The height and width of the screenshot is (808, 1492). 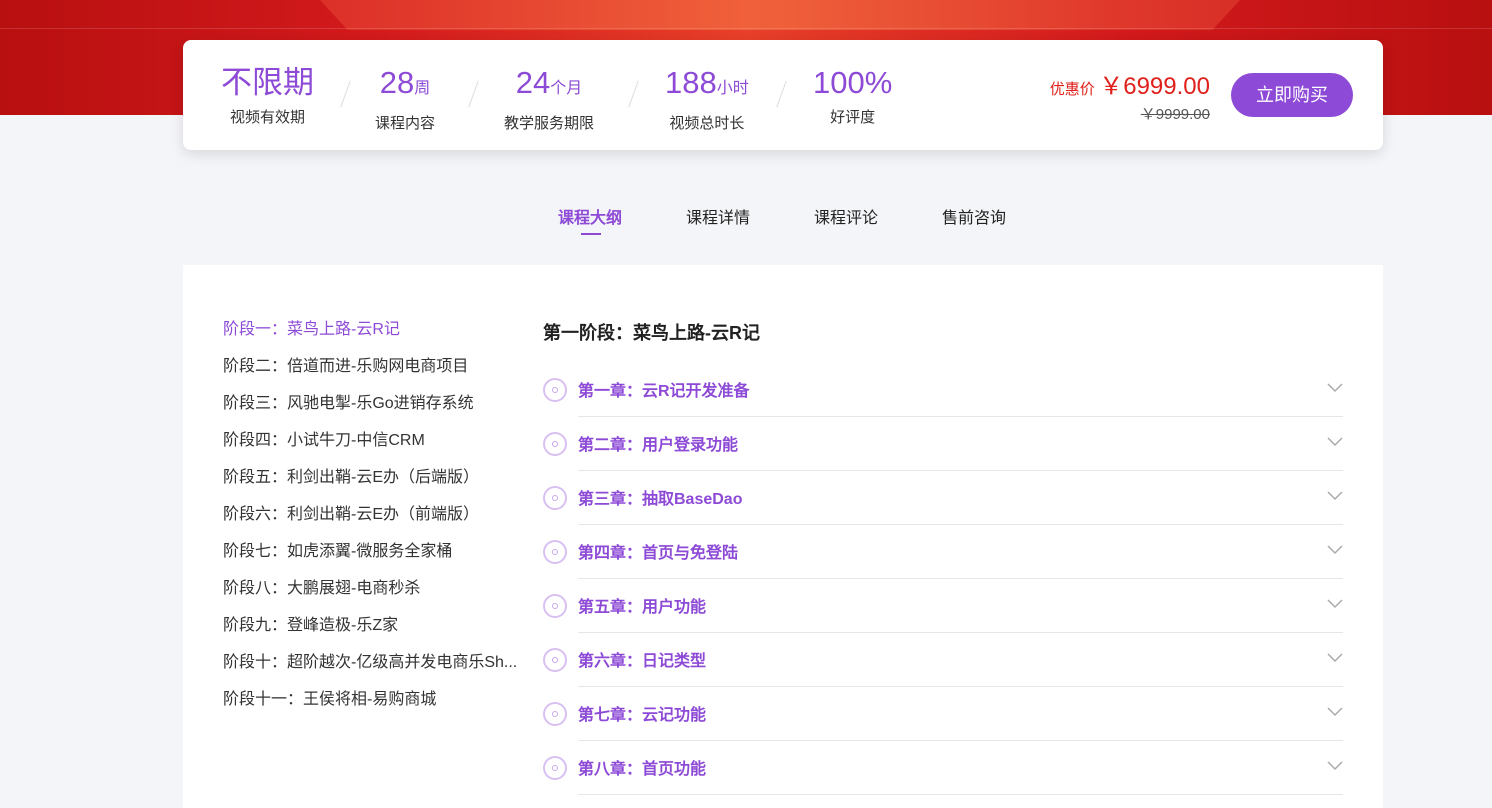 What do you see at coordinates (691, 82) in the screenshot?
I see `stat-value: 188` at bounding box center [691, 82].